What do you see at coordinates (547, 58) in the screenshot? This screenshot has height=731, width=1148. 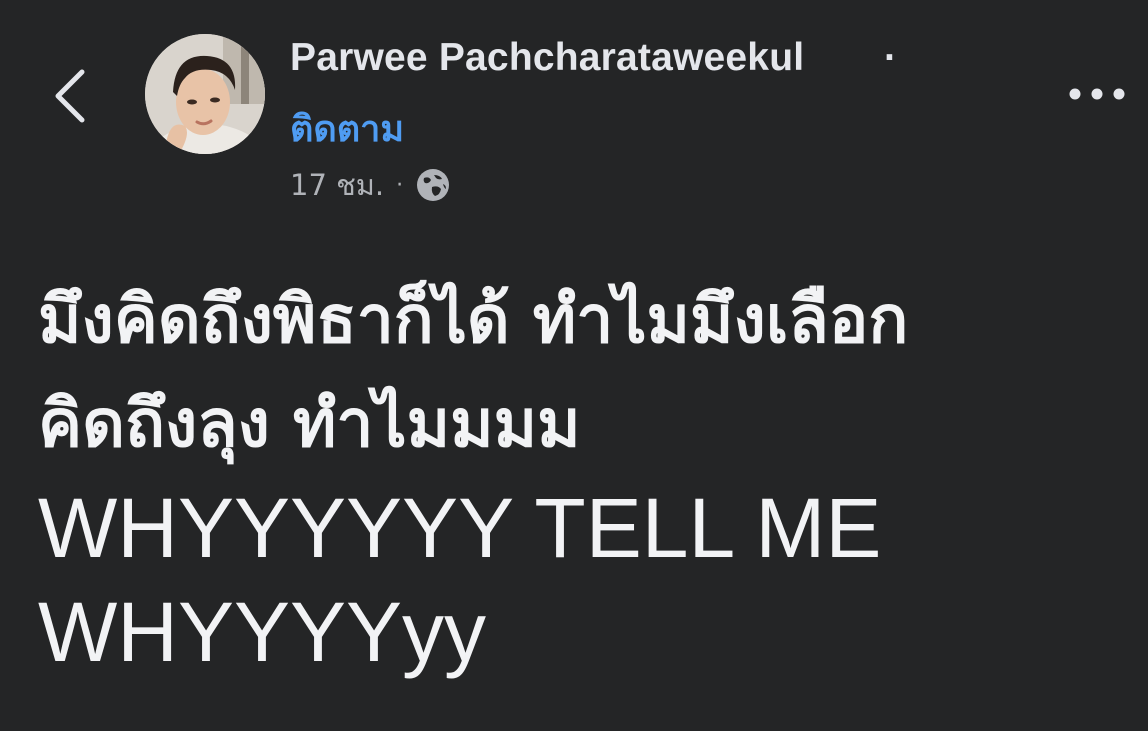 I see `author-name: Parwee Pachcharataweekul` at bounding box center [547, 58].